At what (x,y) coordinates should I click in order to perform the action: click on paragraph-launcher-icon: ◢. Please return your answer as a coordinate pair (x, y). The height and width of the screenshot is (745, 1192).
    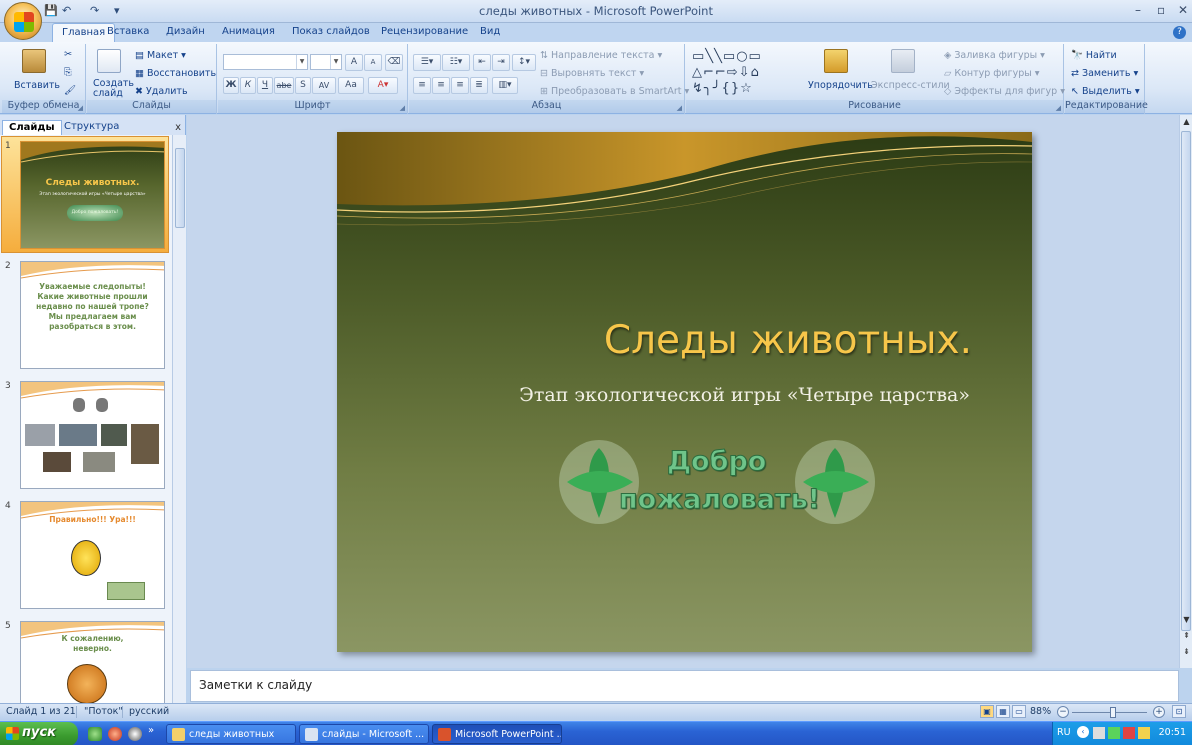
    Looking at the image, I should click on (679, 108).